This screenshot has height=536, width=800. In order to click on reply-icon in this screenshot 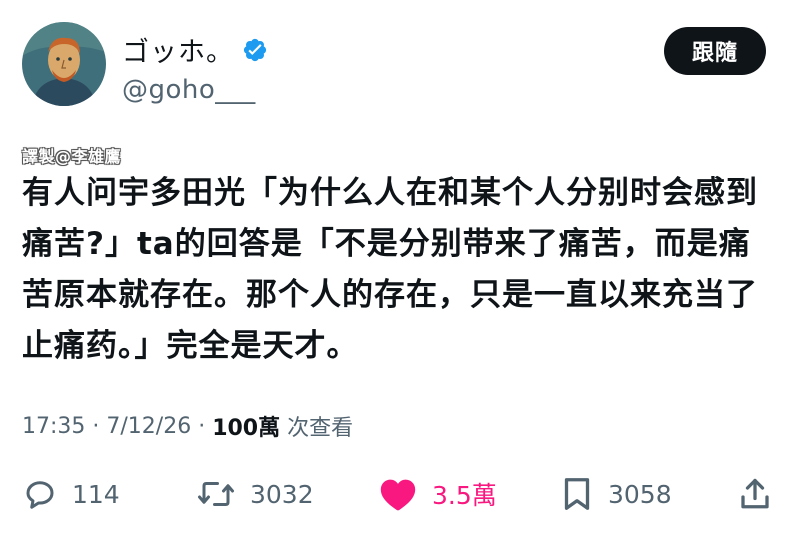, I will do `click(40, 494)`.